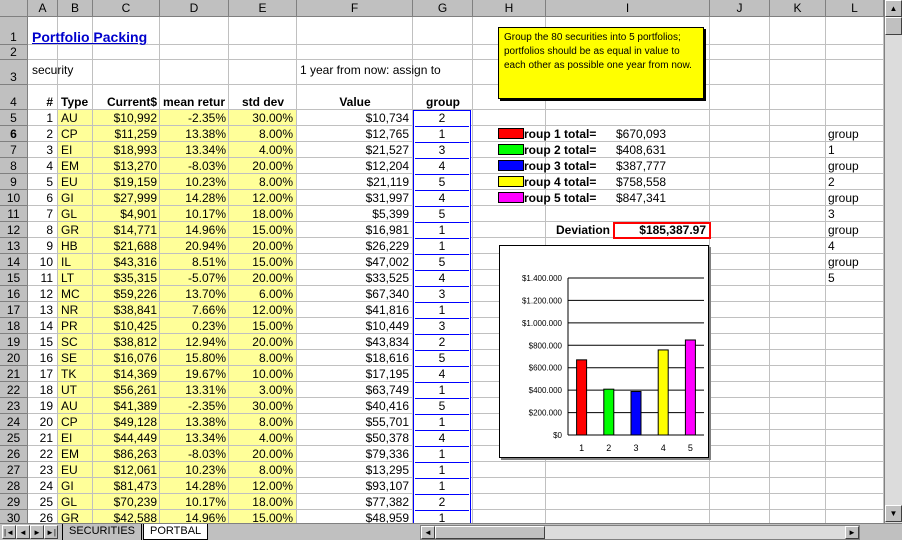 The image size is (902, 540). What do you see at coordinates (14, 182) in the screenshot?
I see `row-header: 9` at bounding box center [14, 182].